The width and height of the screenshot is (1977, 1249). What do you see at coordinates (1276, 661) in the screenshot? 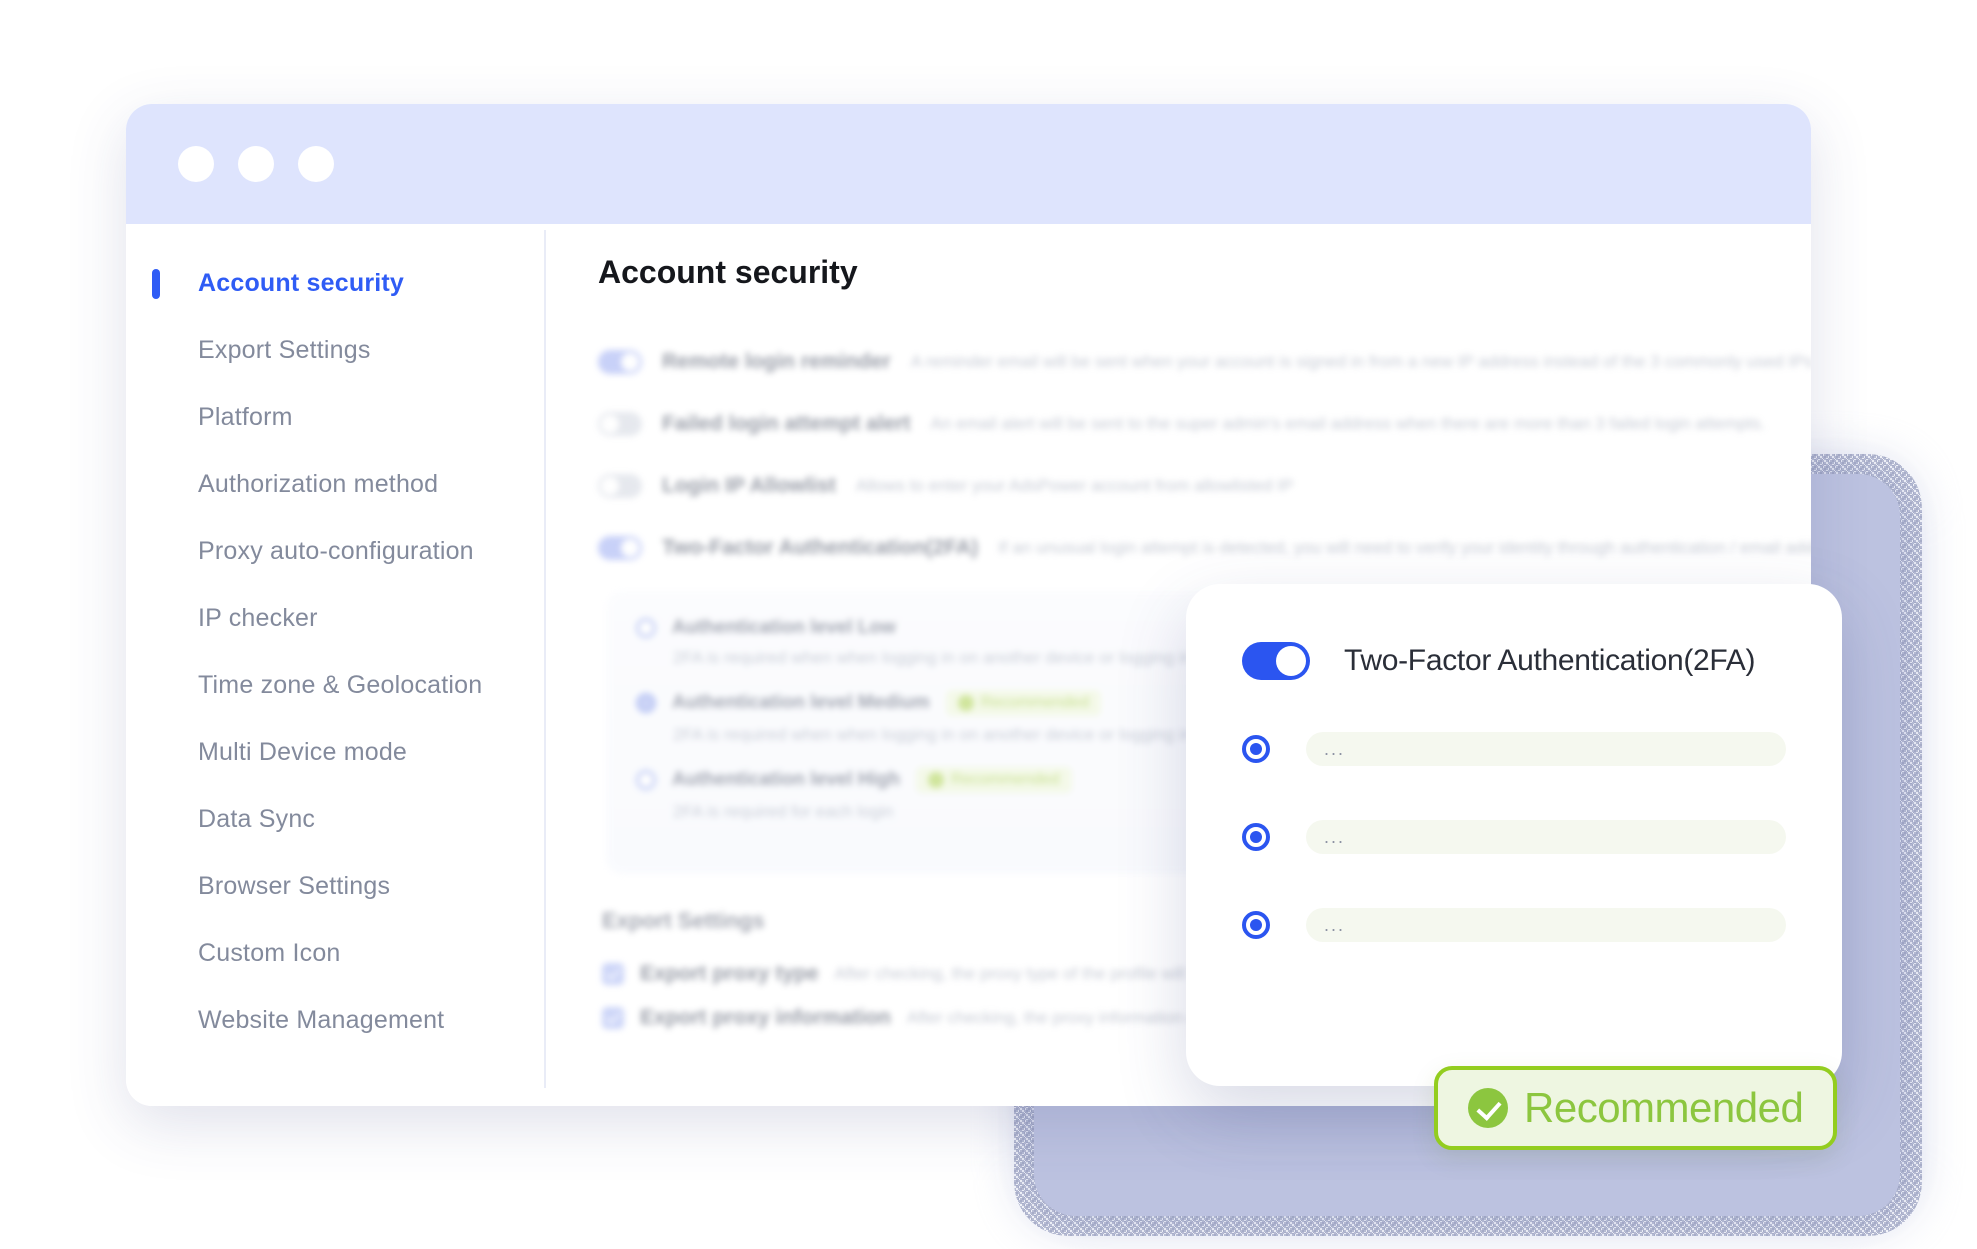
I see `toggle-two-factor-authentication-popup` at bounding box center [1276, 661].